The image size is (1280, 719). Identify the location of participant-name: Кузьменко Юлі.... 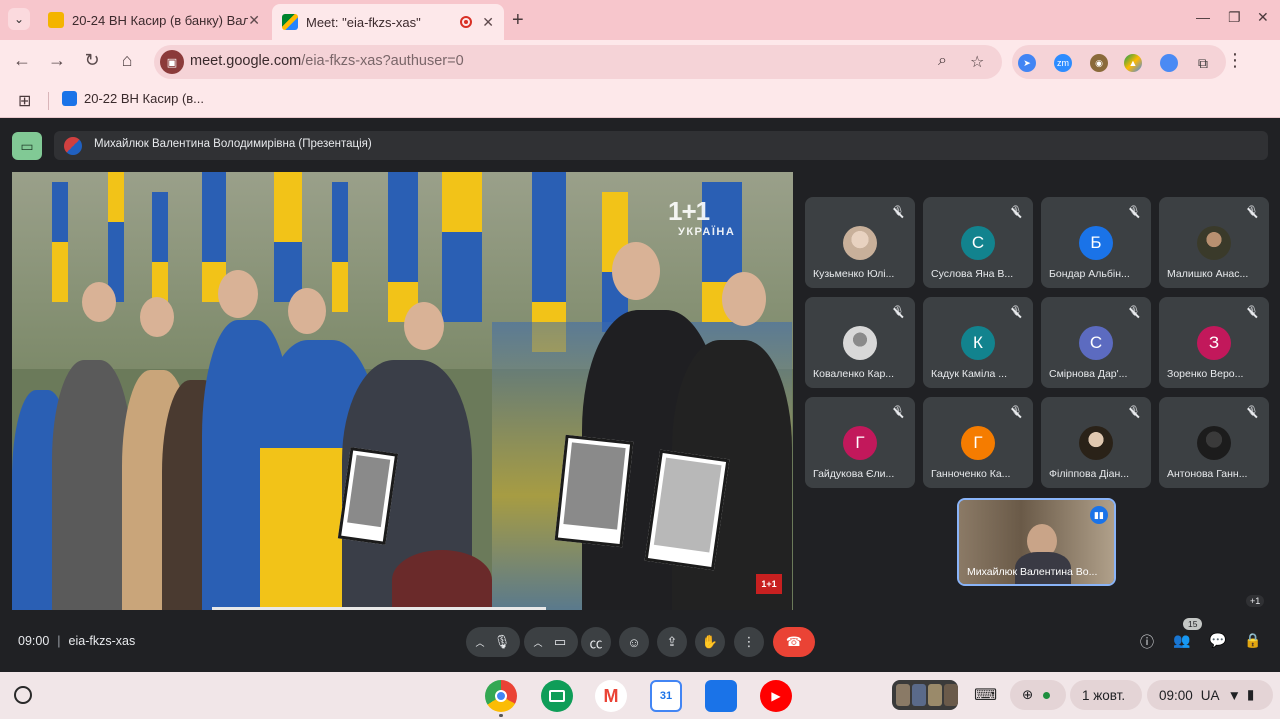
(854, 274).